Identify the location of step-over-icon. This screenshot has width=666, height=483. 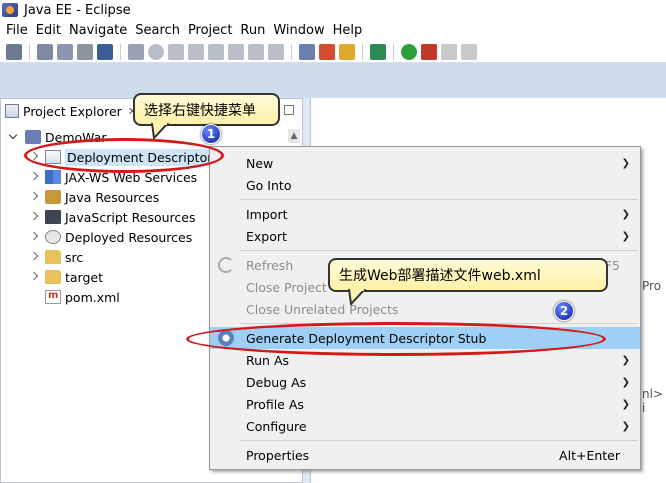
(256, 51).